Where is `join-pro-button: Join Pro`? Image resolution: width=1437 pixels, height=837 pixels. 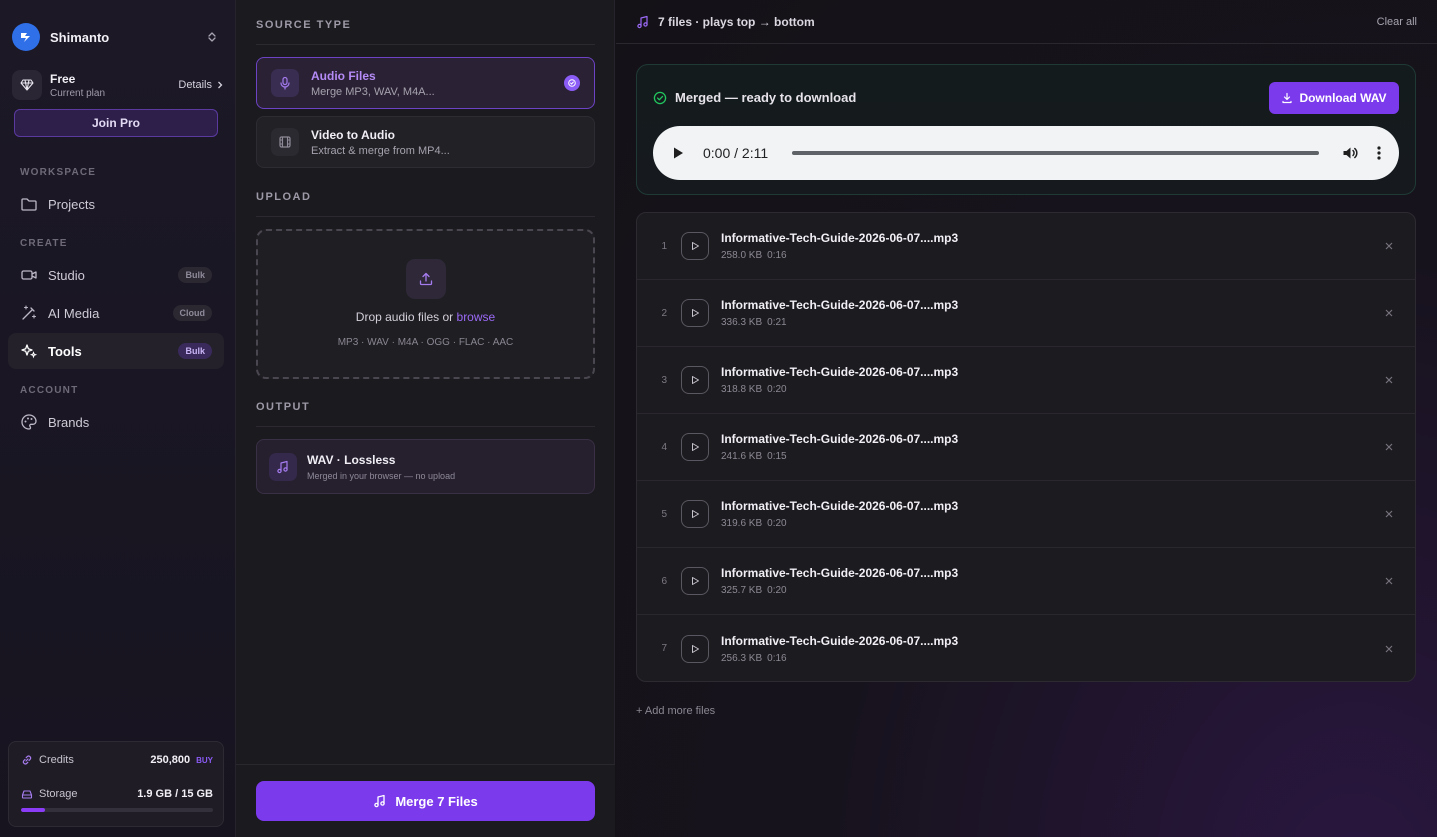 join-pro-button: Join Pro is located at coordinates (116, 123).